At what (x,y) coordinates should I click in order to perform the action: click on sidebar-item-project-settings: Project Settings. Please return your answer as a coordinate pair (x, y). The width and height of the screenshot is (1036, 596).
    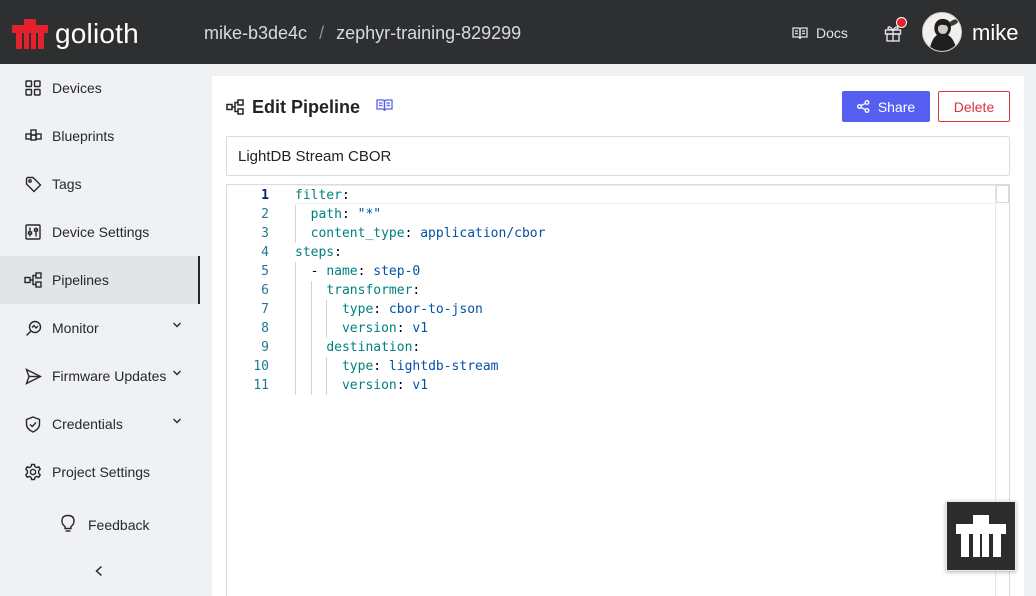
    Looking at the image, I should click on (100, 472).